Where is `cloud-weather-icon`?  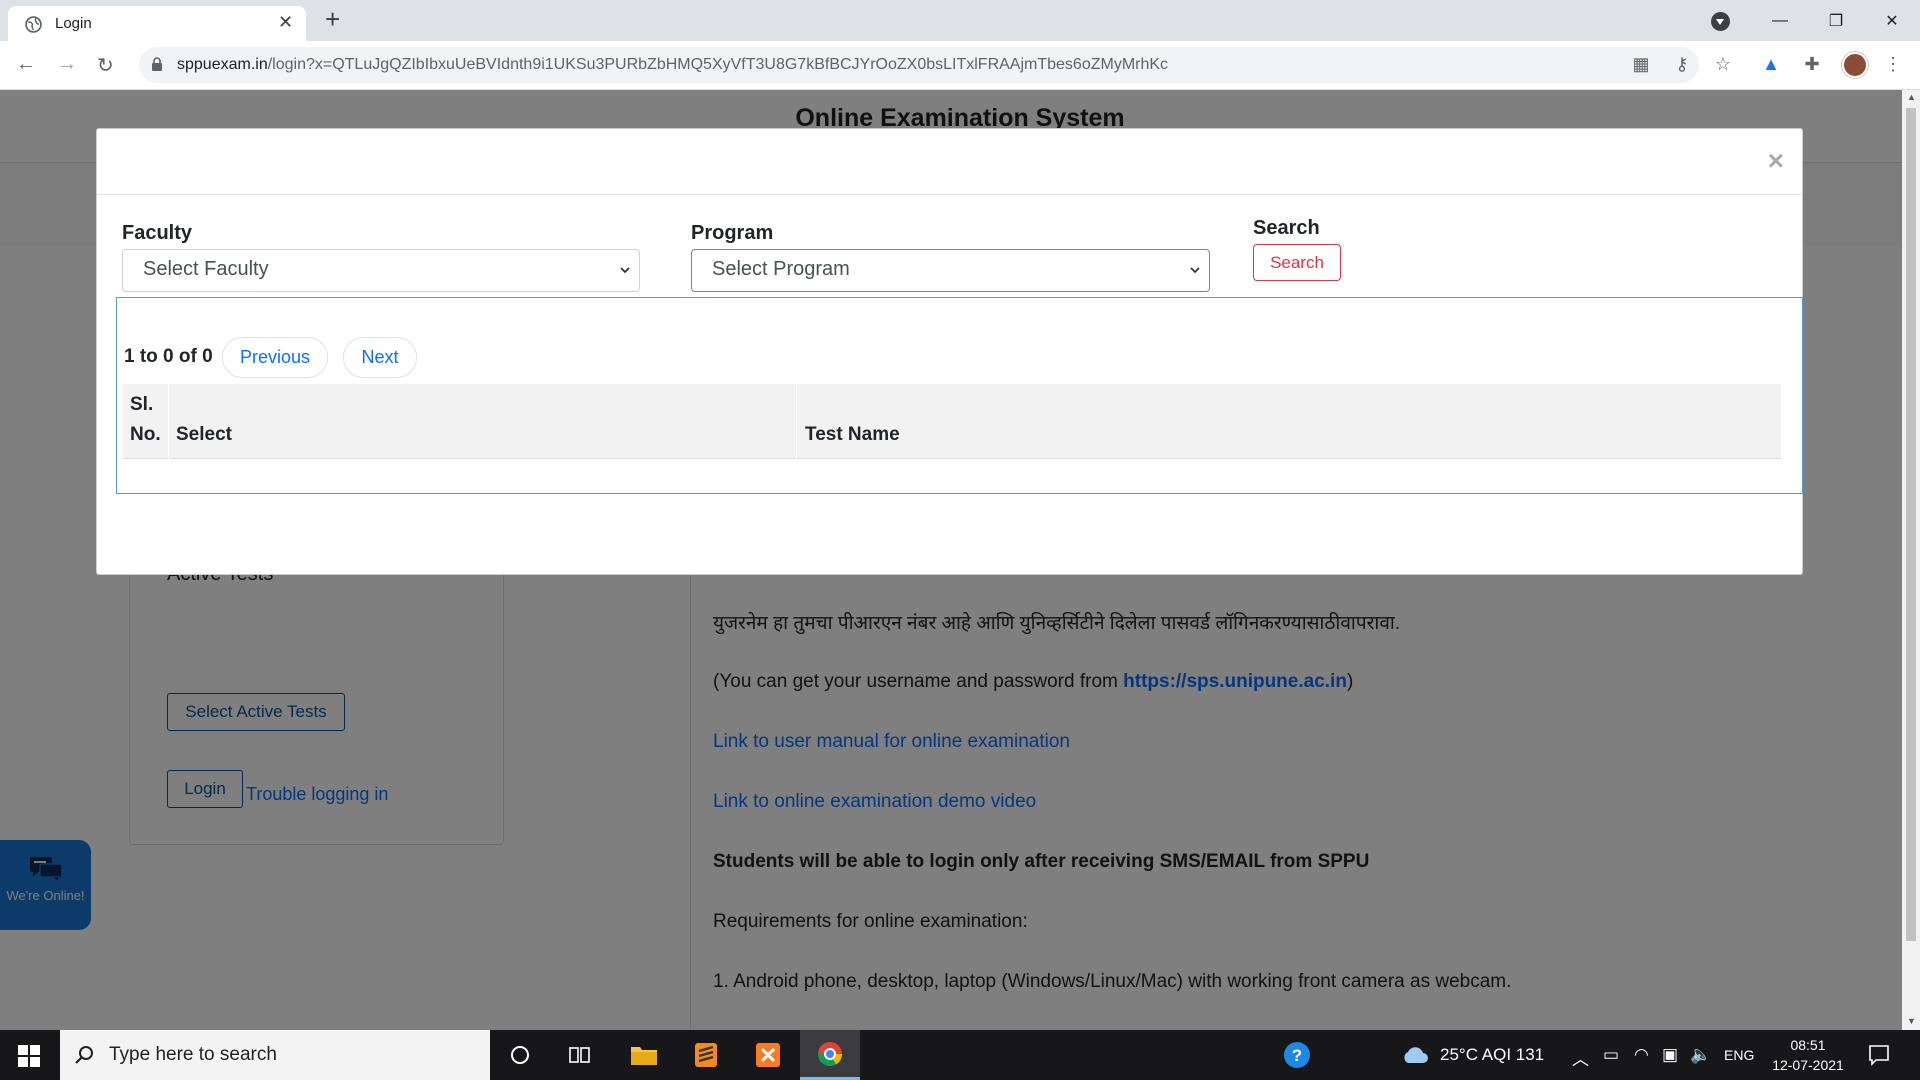
cloud-weather-icon is located at coordinates (1416, 1055).